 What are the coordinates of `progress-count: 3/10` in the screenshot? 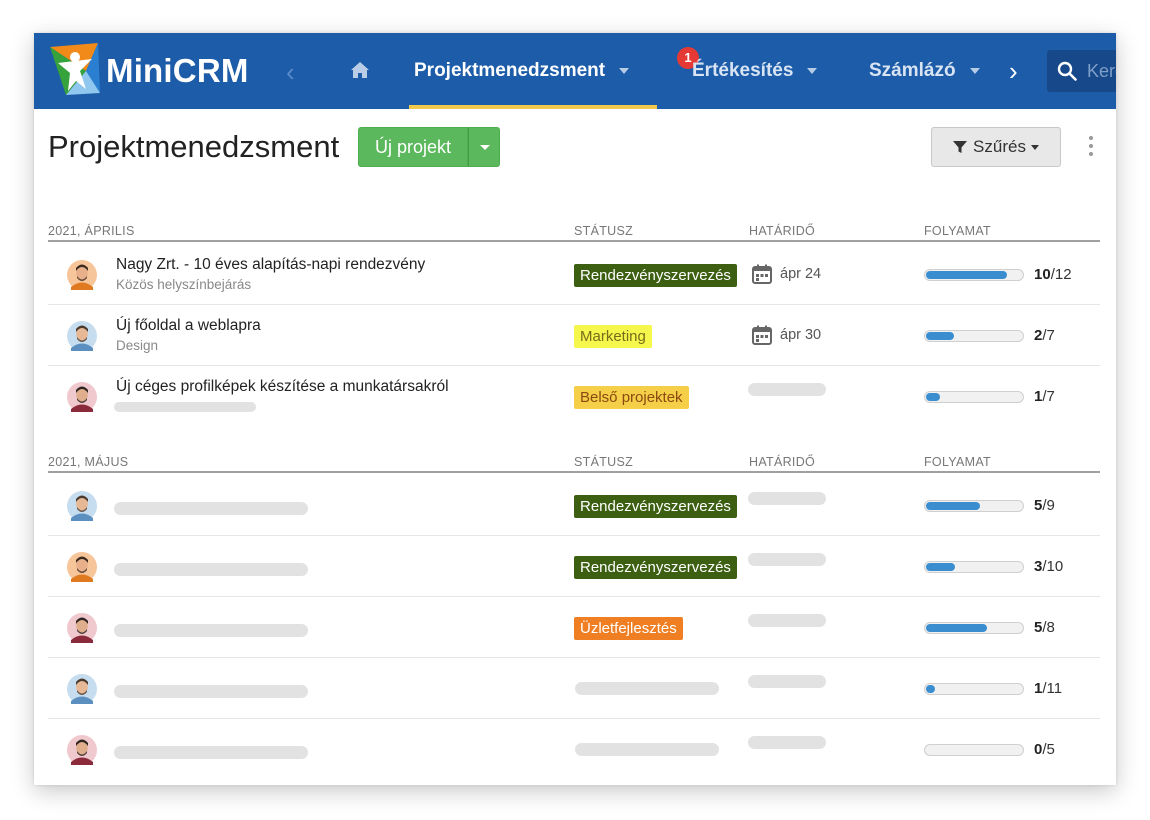 It's located at (1048, 566).